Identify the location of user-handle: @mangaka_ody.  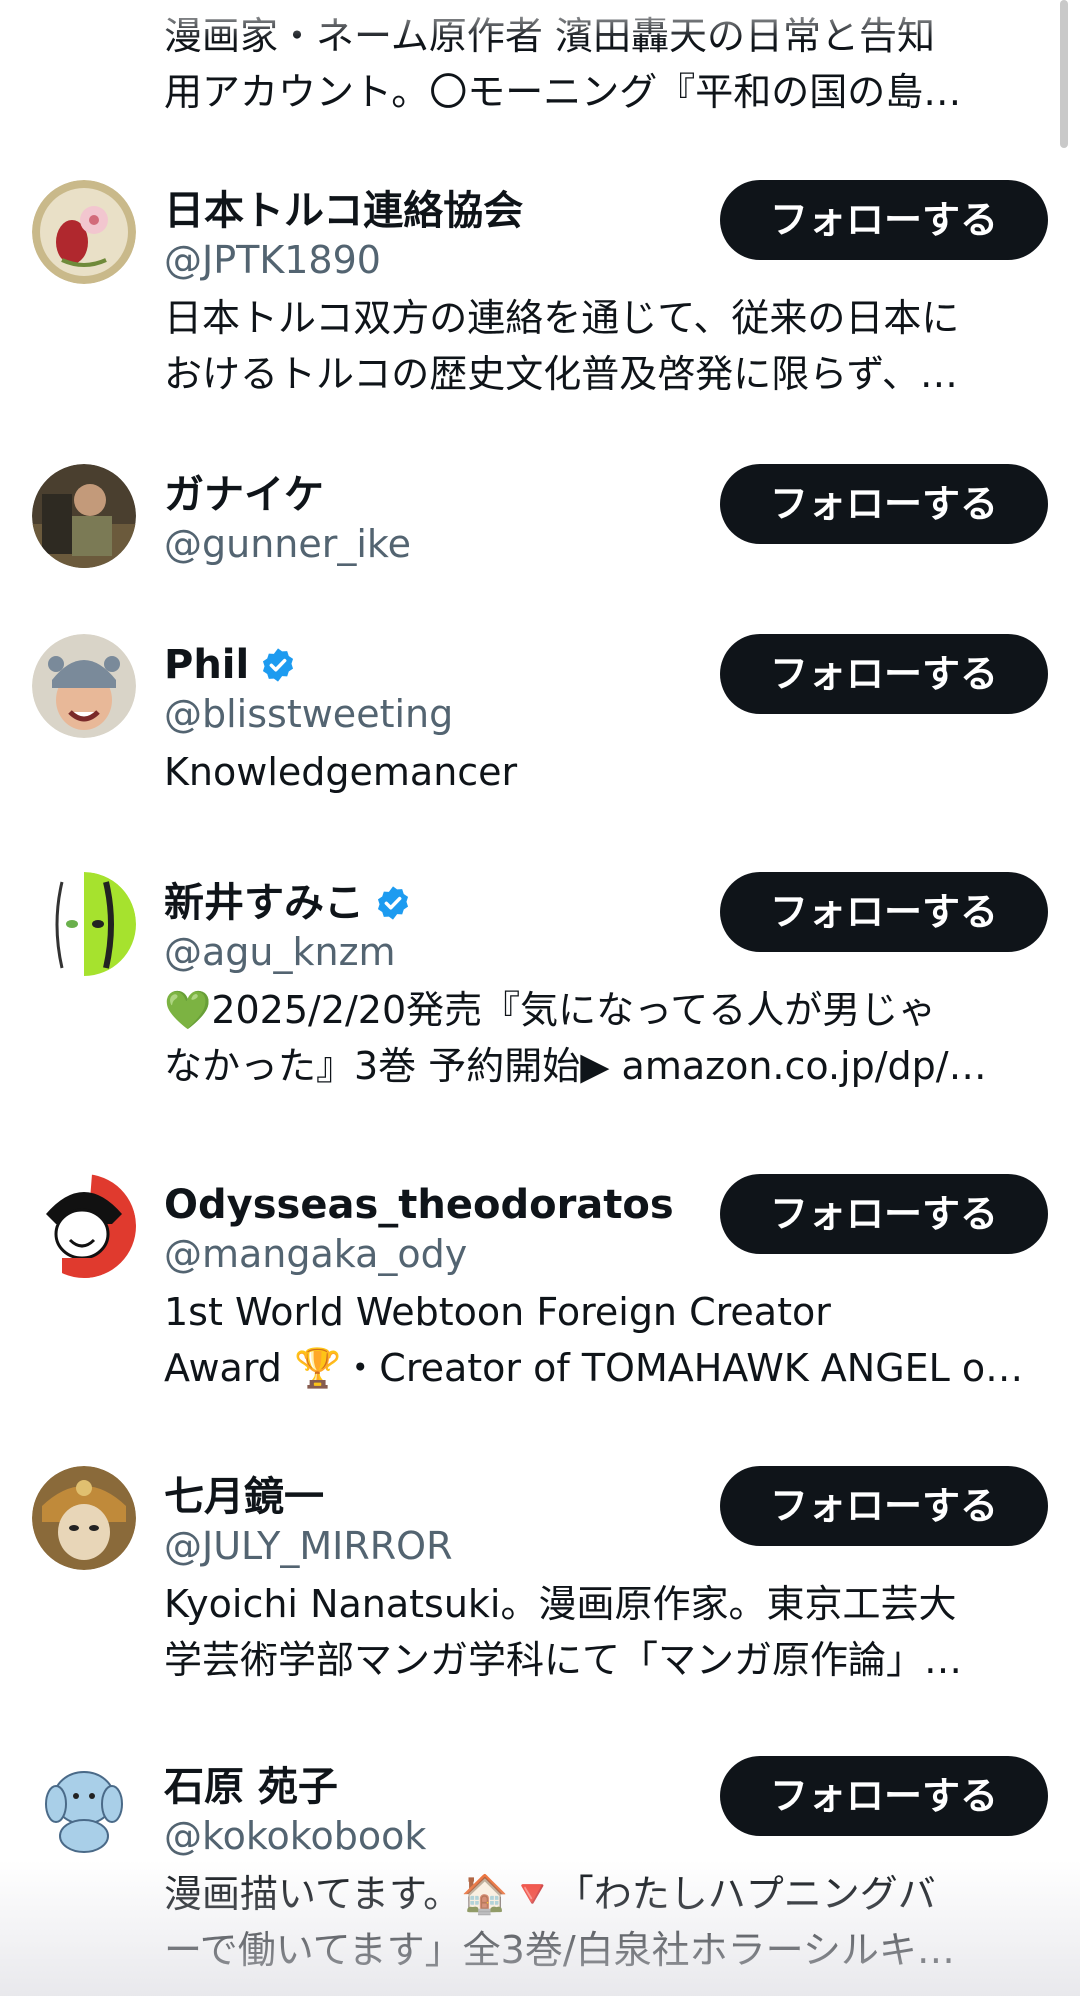
(315, 1254).